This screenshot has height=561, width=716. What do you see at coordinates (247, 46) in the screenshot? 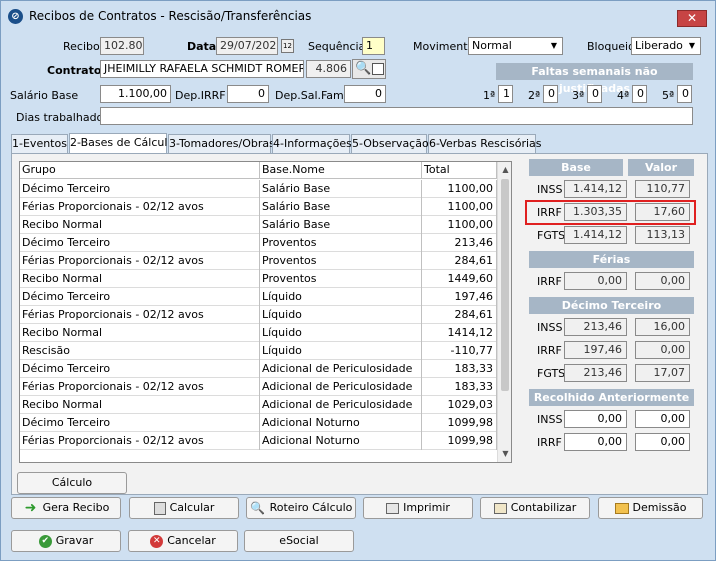
I see `data-field: 29/07/2021` at bounding box center [247, 46].